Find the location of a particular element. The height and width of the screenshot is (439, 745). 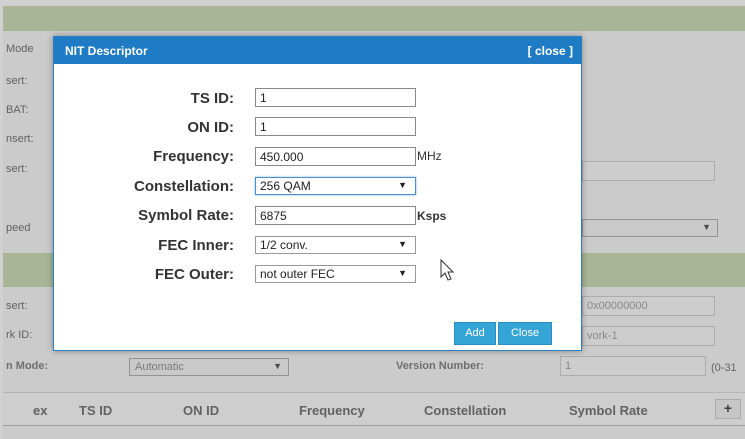

ts-id-label: TS ID: is located at coordinates (212, 98).